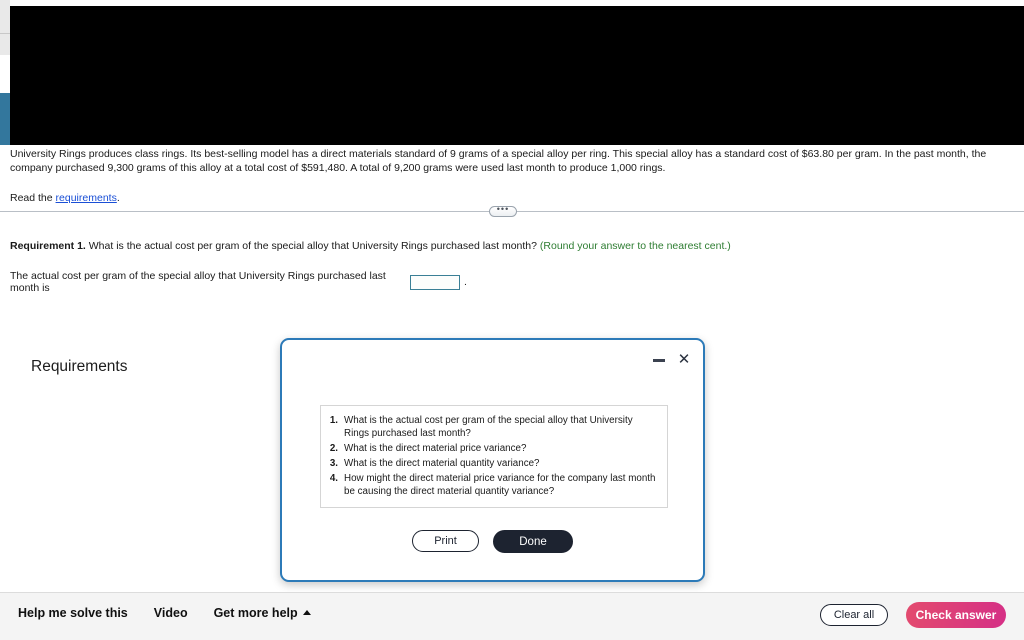  What do you see at coordinates (635, 246) in the screenshot?
I see `requirement-round-note: (Round your answer to the nearest cent.)` at bounding box center [635, 246].